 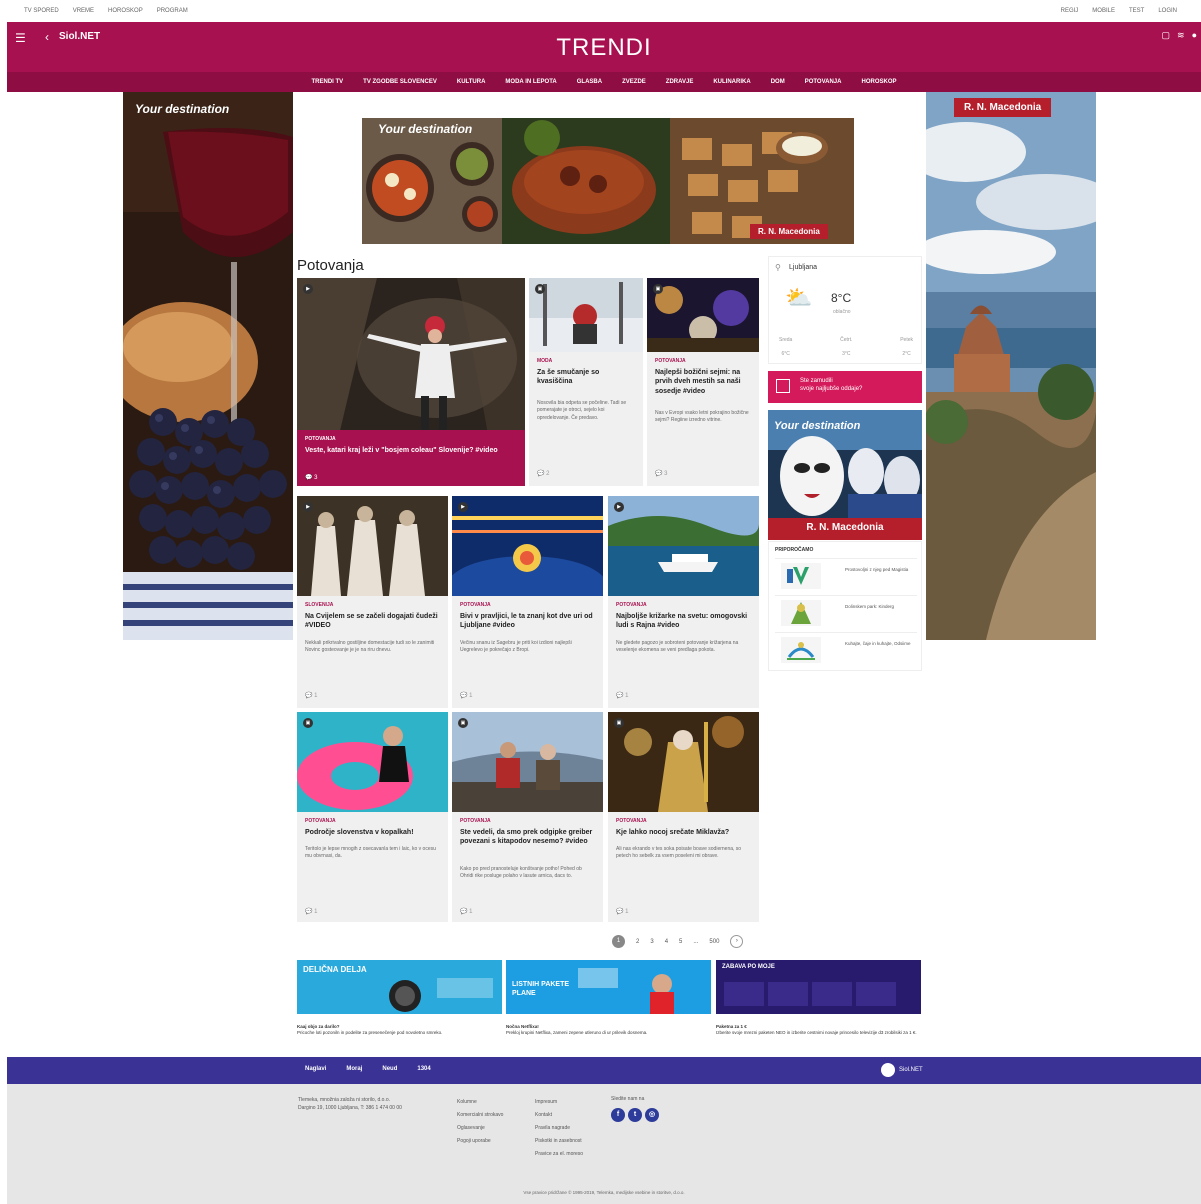 I want to click on catchup-promo: Ste zamudili svoje najljubše oddaje?, so click(x=845, y=387).